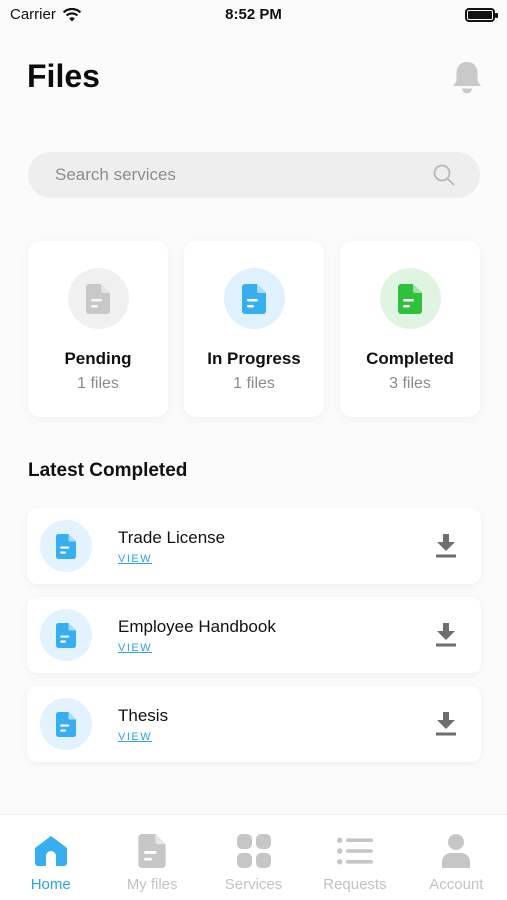 This screenshot has height=900, width=507. Describe the element at coordinates (254, 851) in the screenshot. I see `grid-icon` at that location.